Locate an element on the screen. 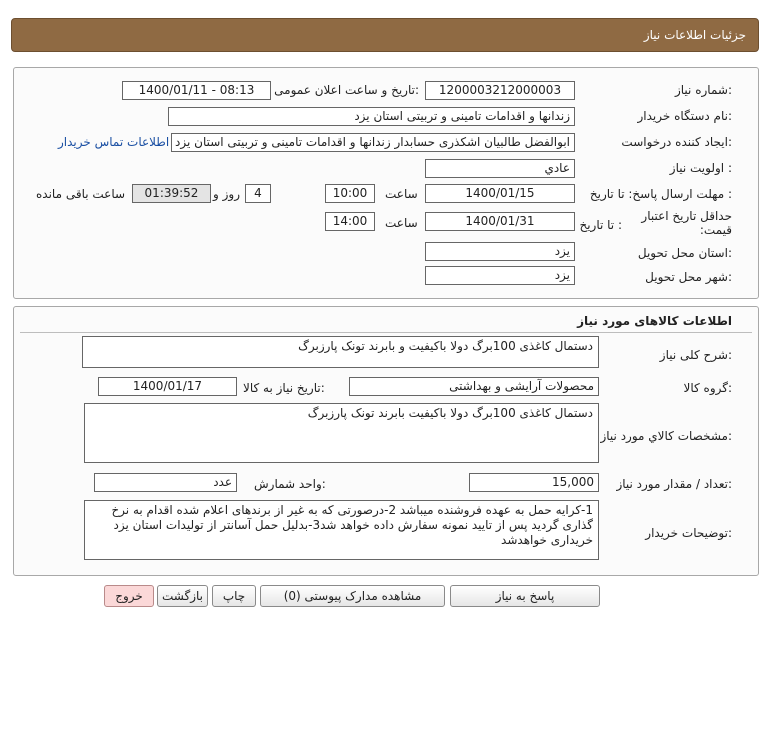 The height and width of the screenshot is (745, 770). validity-to-label: تا تاریخ : is located at coordinates (600, 225).